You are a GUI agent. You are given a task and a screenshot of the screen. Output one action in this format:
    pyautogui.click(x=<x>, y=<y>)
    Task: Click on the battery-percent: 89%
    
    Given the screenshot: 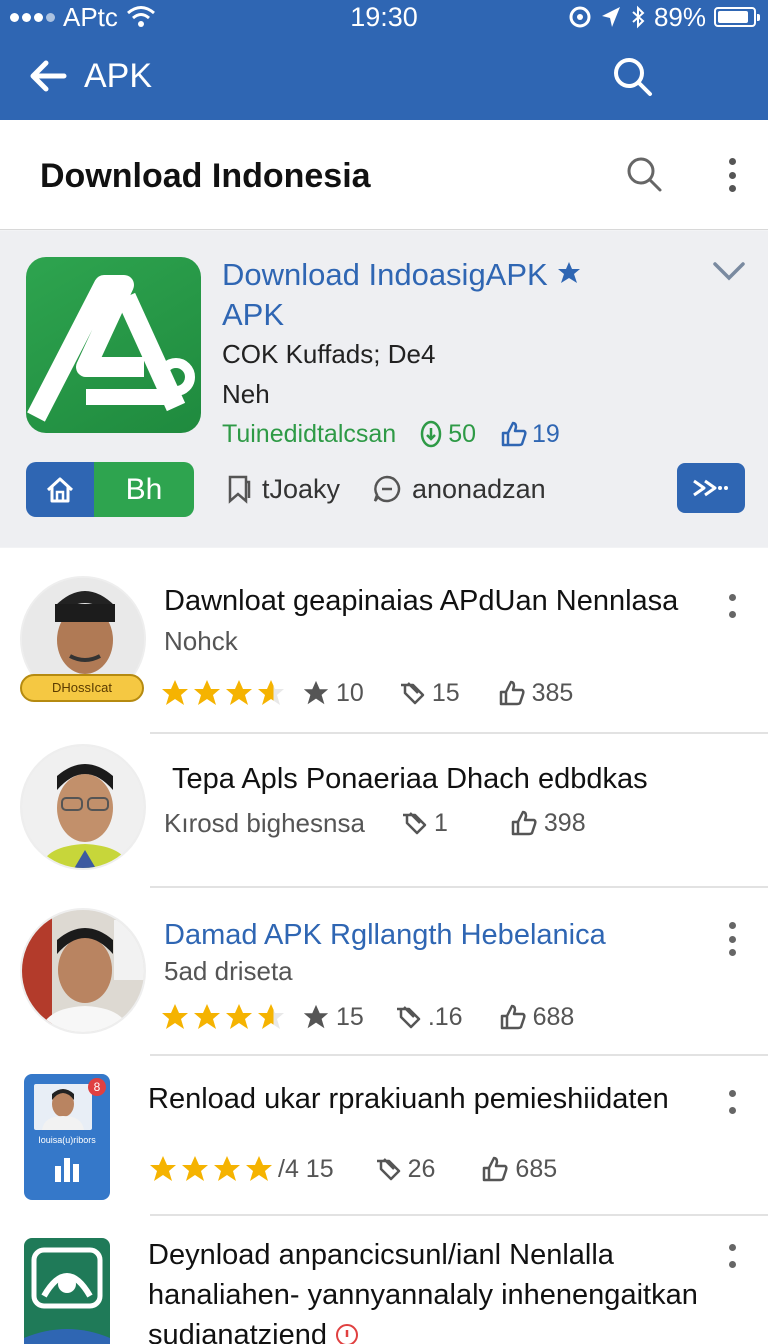 What is the action you would take?
    pyautogui.click(x=679, y=16)
    